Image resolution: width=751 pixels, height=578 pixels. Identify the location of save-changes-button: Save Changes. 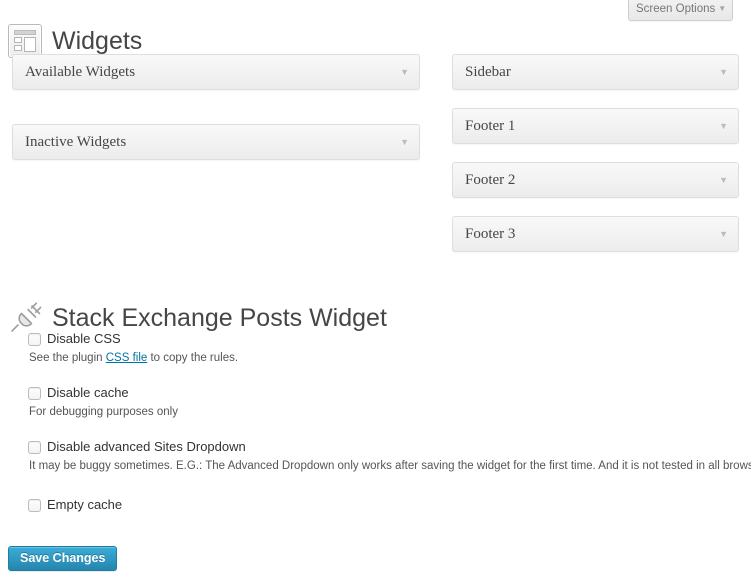
(63, 558).